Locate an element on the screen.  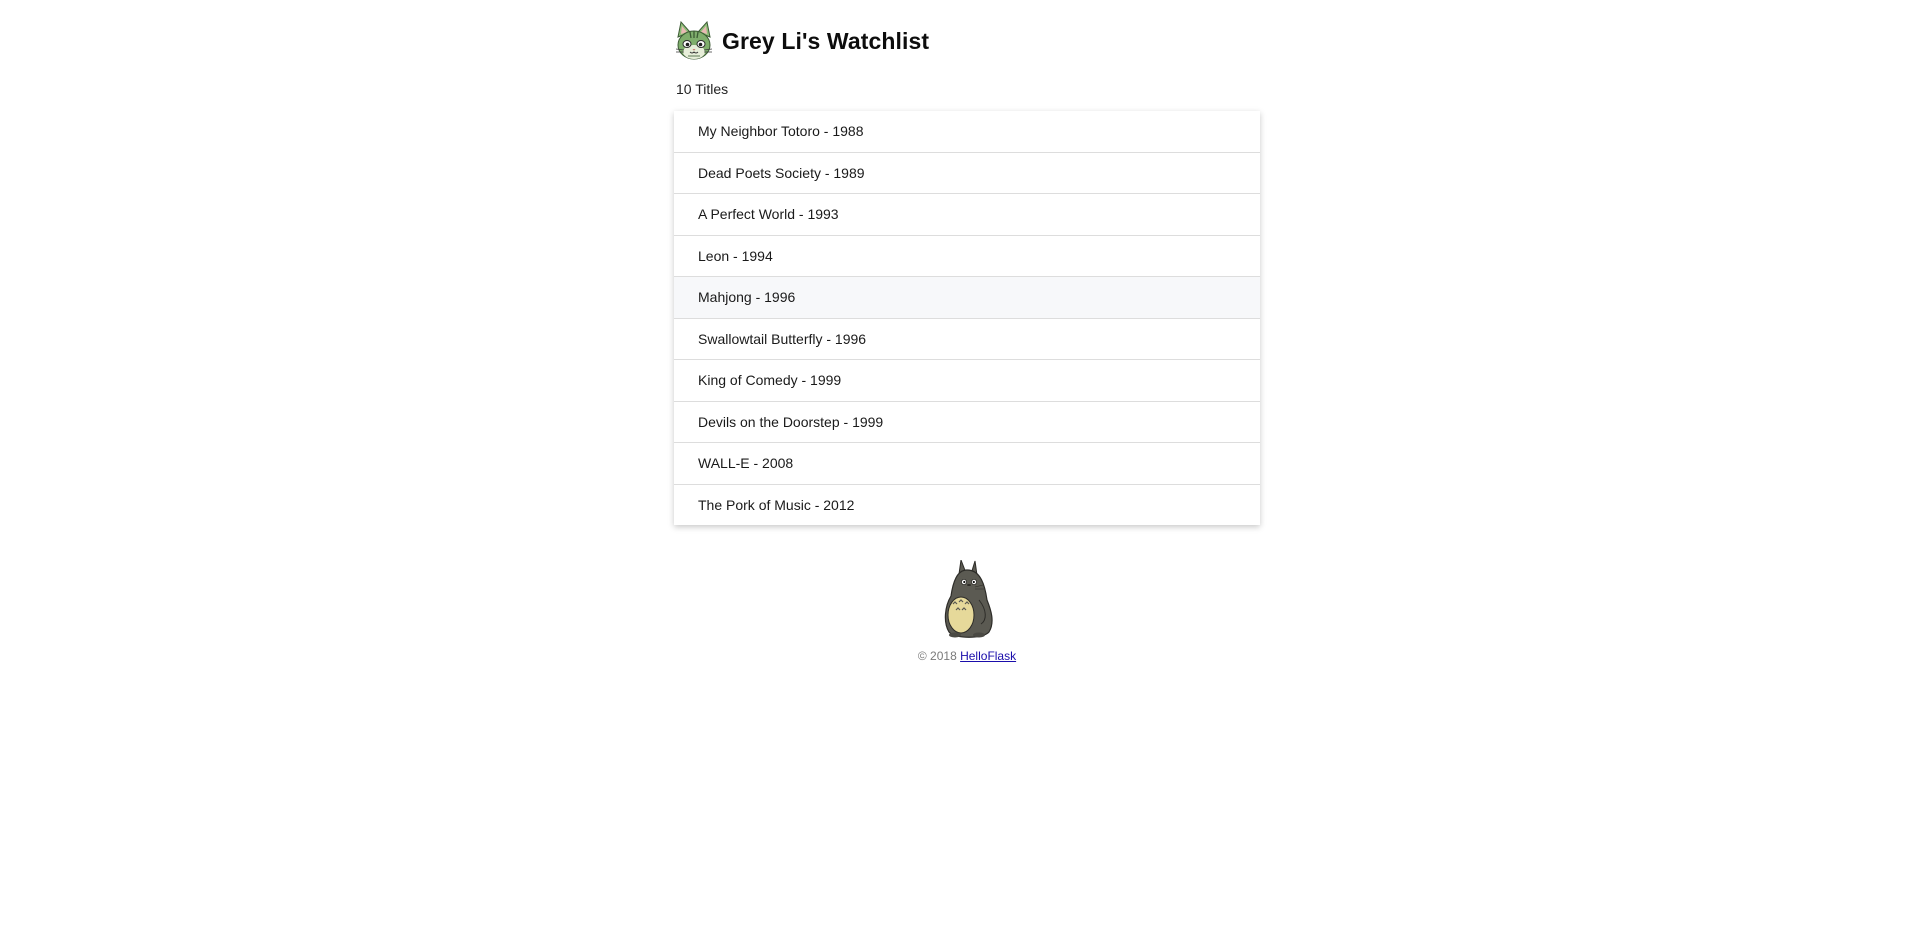
movie-item: A Perfect World - 1993 is located at coordinates (967, 215).